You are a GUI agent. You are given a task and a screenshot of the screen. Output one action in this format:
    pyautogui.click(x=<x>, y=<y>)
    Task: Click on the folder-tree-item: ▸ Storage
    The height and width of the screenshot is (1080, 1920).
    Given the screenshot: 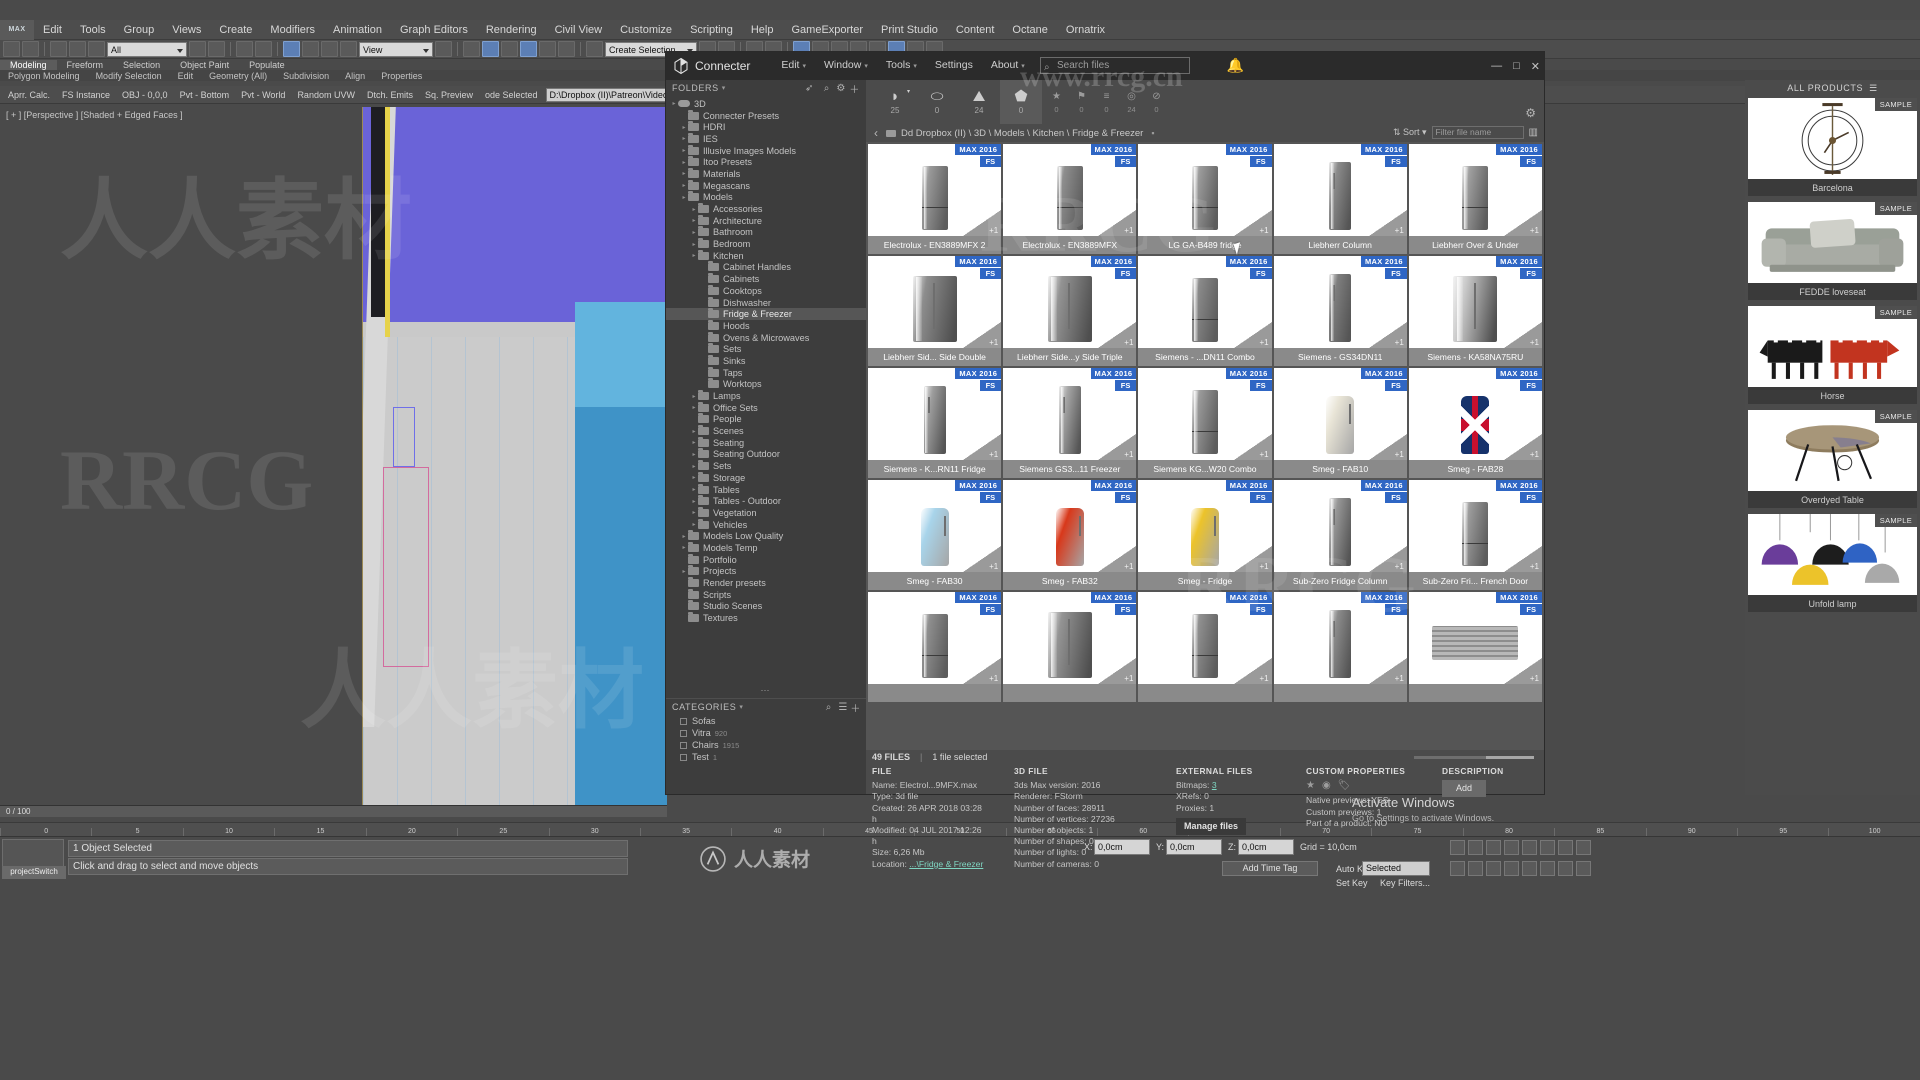 What is the action you would take?
    pyautogui.click(x=766, y=477)
    